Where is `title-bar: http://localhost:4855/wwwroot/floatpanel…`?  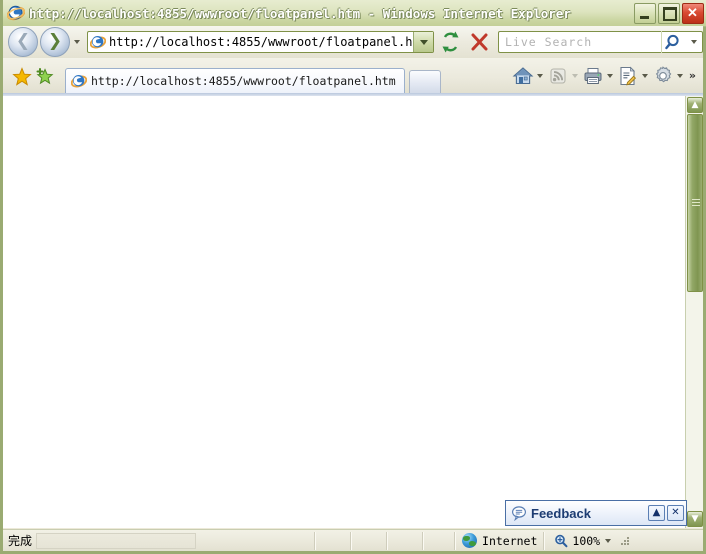
title-bar: http://localhost:4855/wwwroot/floatpanel… is located at coordinates (354, 13).